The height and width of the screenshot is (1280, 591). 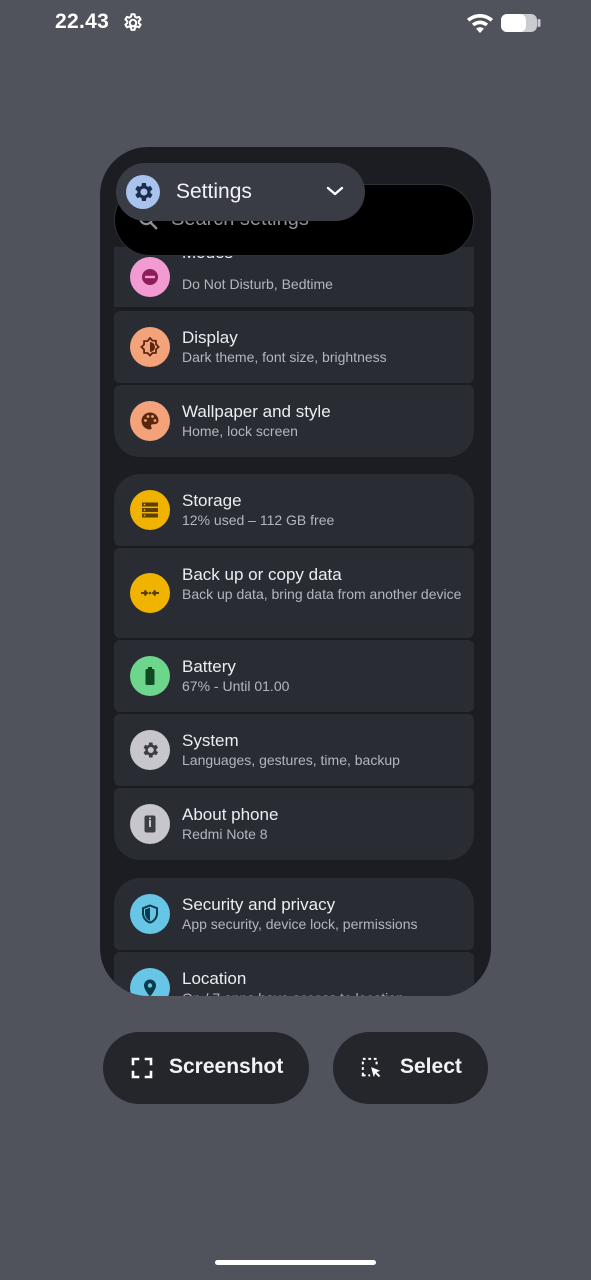 I want to click on settings-item-subtitle: Languages, gestures, time, backup, so click(x=291, y=760).